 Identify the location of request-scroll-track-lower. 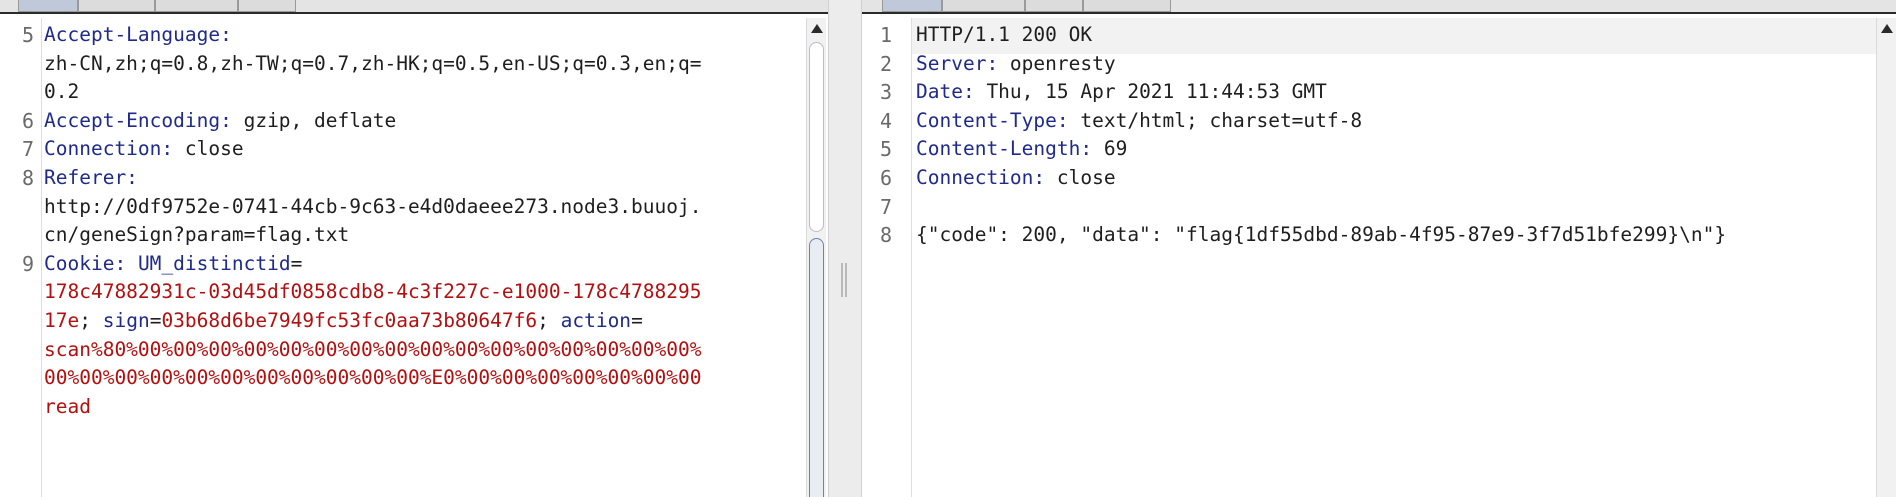
(816, 367).